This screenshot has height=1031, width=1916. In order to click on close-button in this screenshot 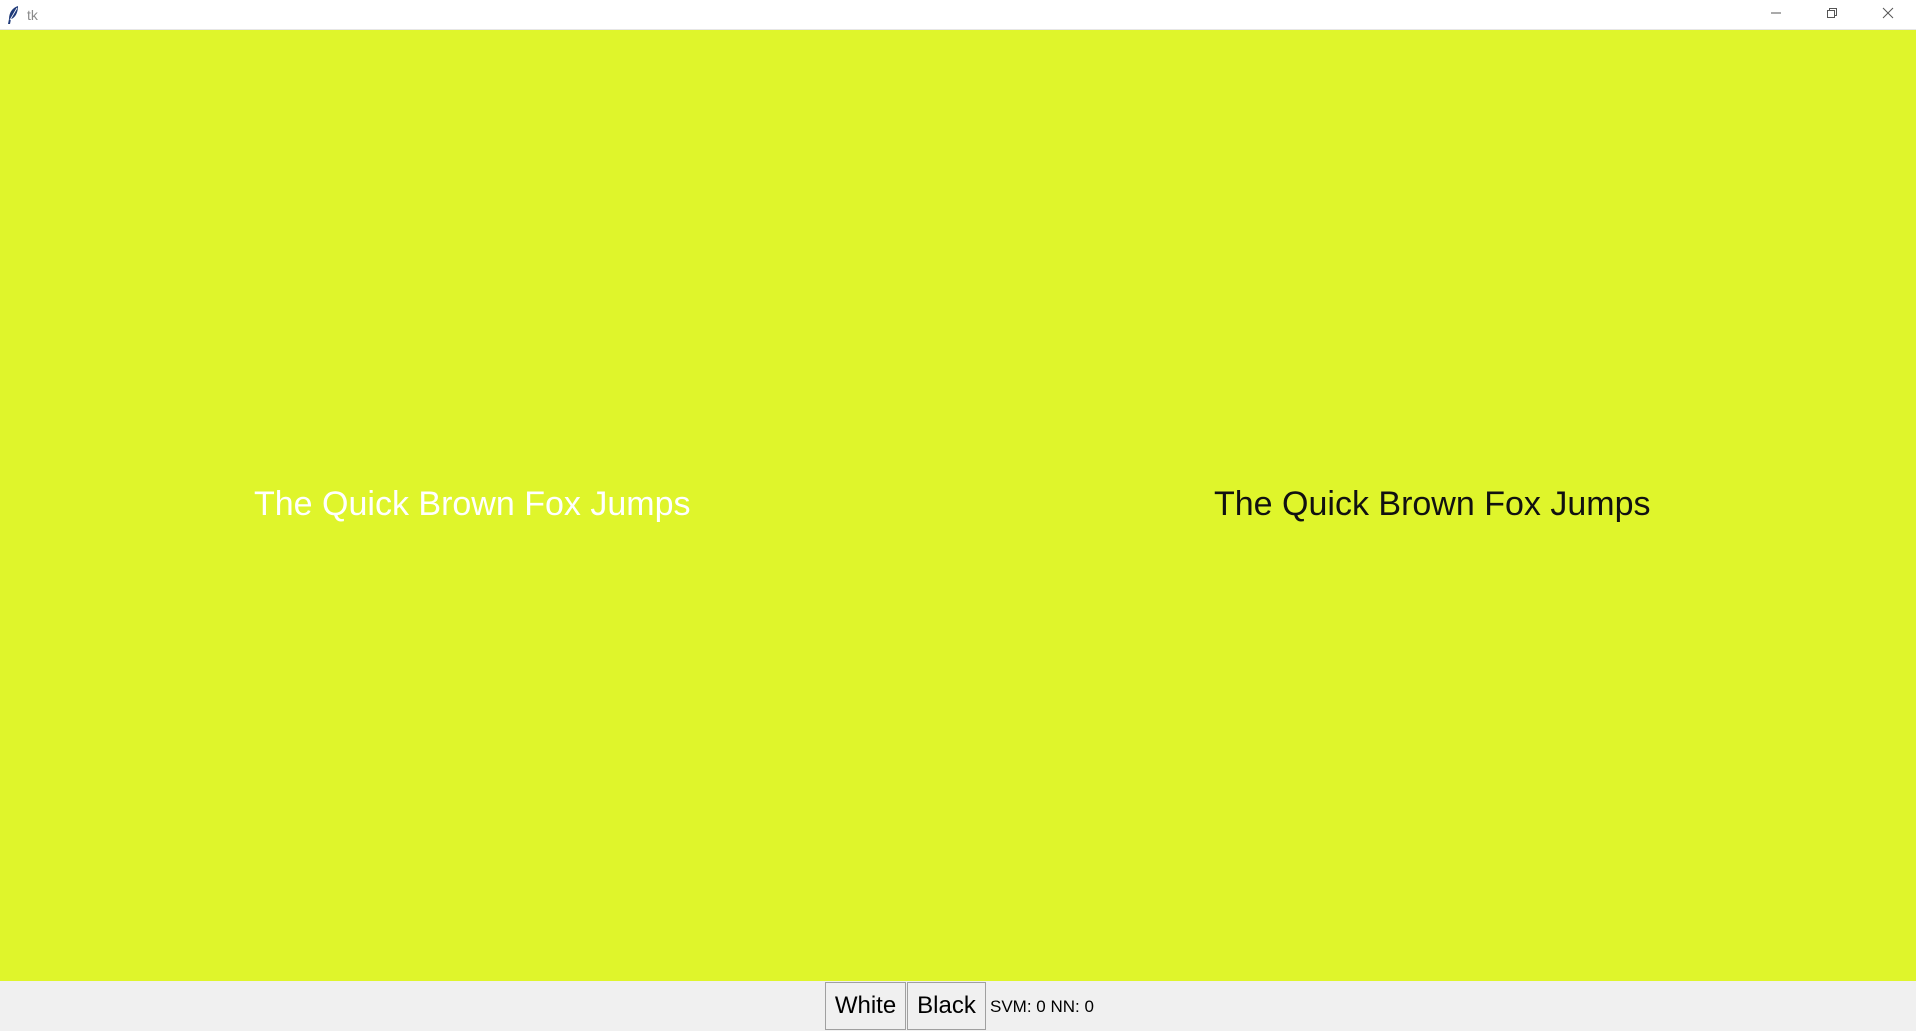, I will do `click(1888, 15)`.